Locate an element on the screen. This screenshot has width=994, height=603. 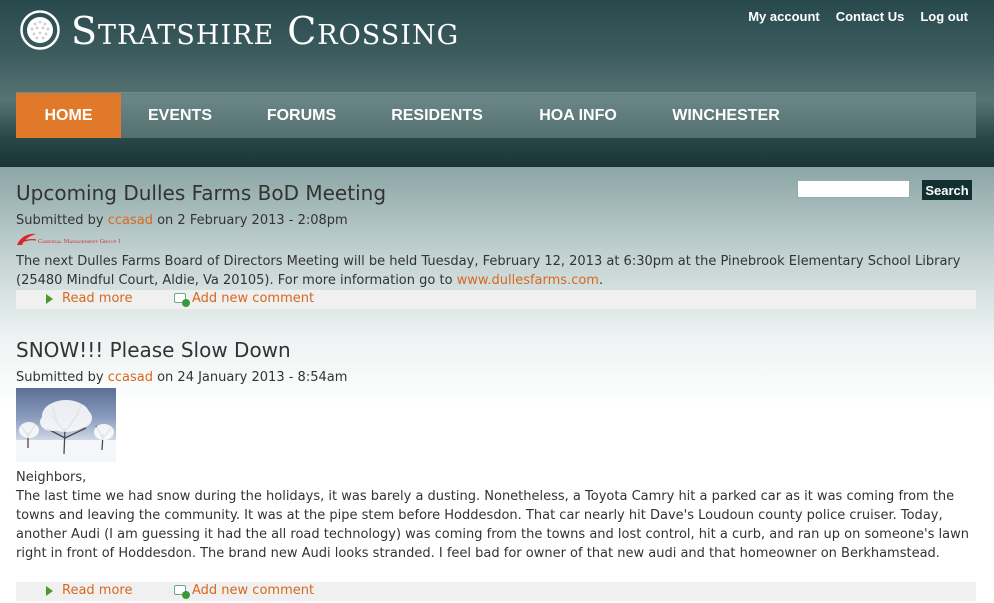
post-title: SNOW!!! Please Slow Down is located at coordinates (153, 350).